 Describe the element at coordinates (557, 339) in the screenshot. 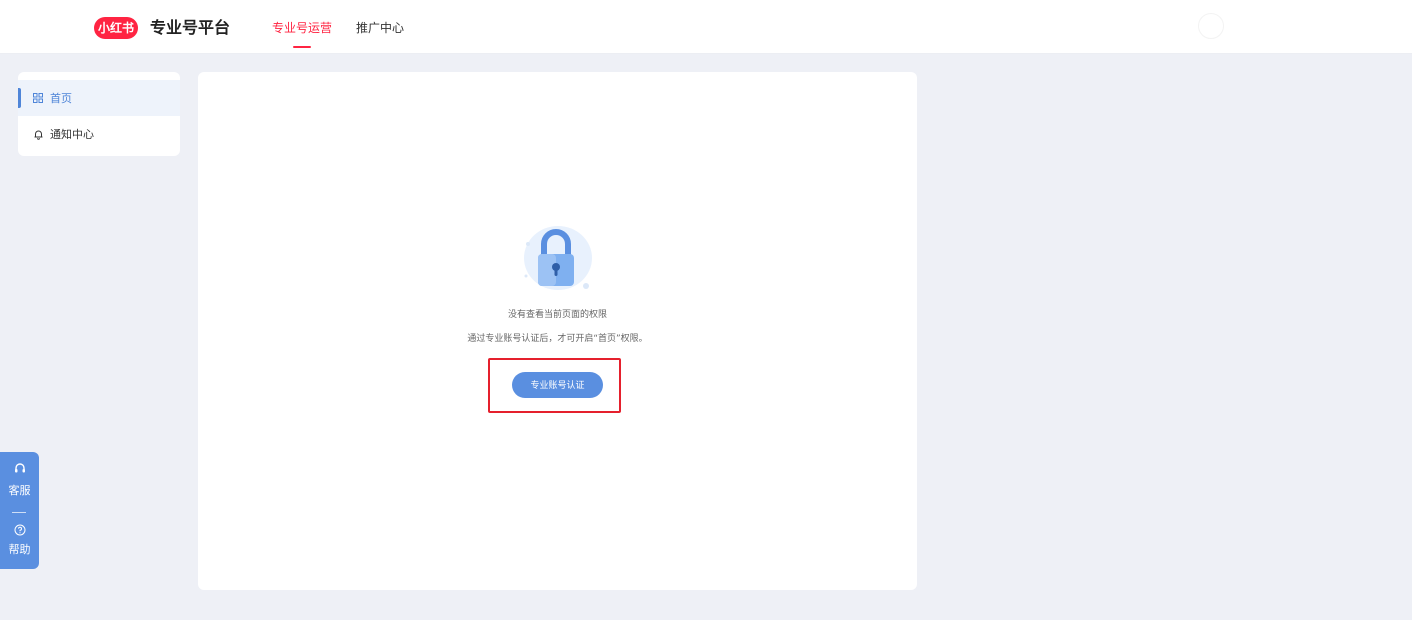

I see `verification-hint: 通过专业账号认证后，才可开启“首页”权限。` at that location.